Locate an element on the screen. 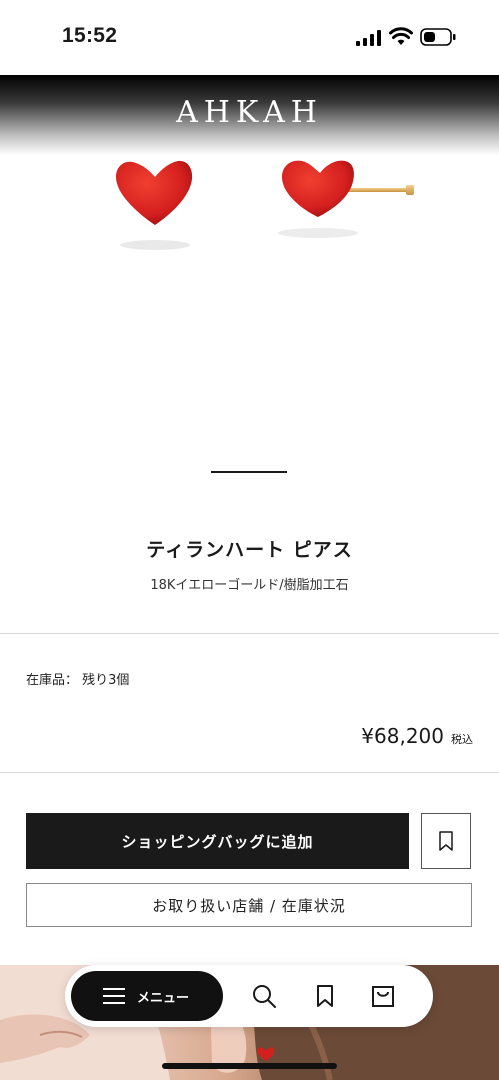  product-material: 18Kイエローゴールド/樹脂加工石 is located at coordinates (249, 585).